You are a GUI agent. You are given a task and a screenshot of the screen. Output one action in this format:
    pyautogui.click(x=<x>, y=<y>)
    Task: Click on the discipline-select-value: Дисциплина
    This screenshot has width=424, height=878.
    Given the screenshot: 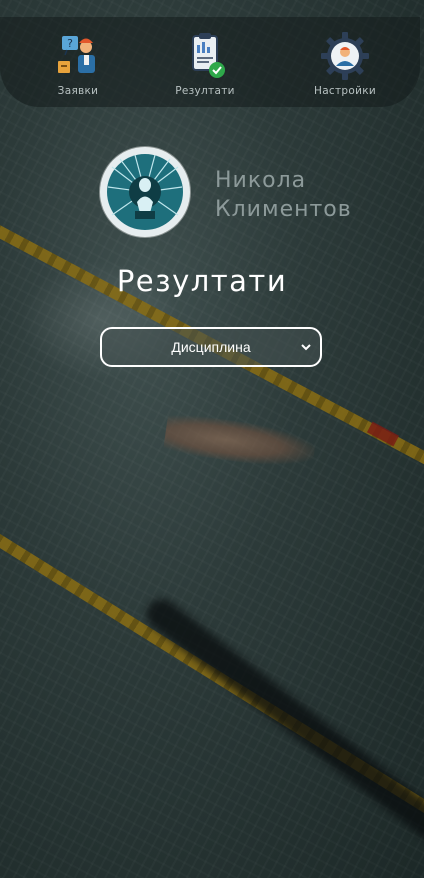 What is the action you would take?
    pyautogui.click(x=211, y=347)
    